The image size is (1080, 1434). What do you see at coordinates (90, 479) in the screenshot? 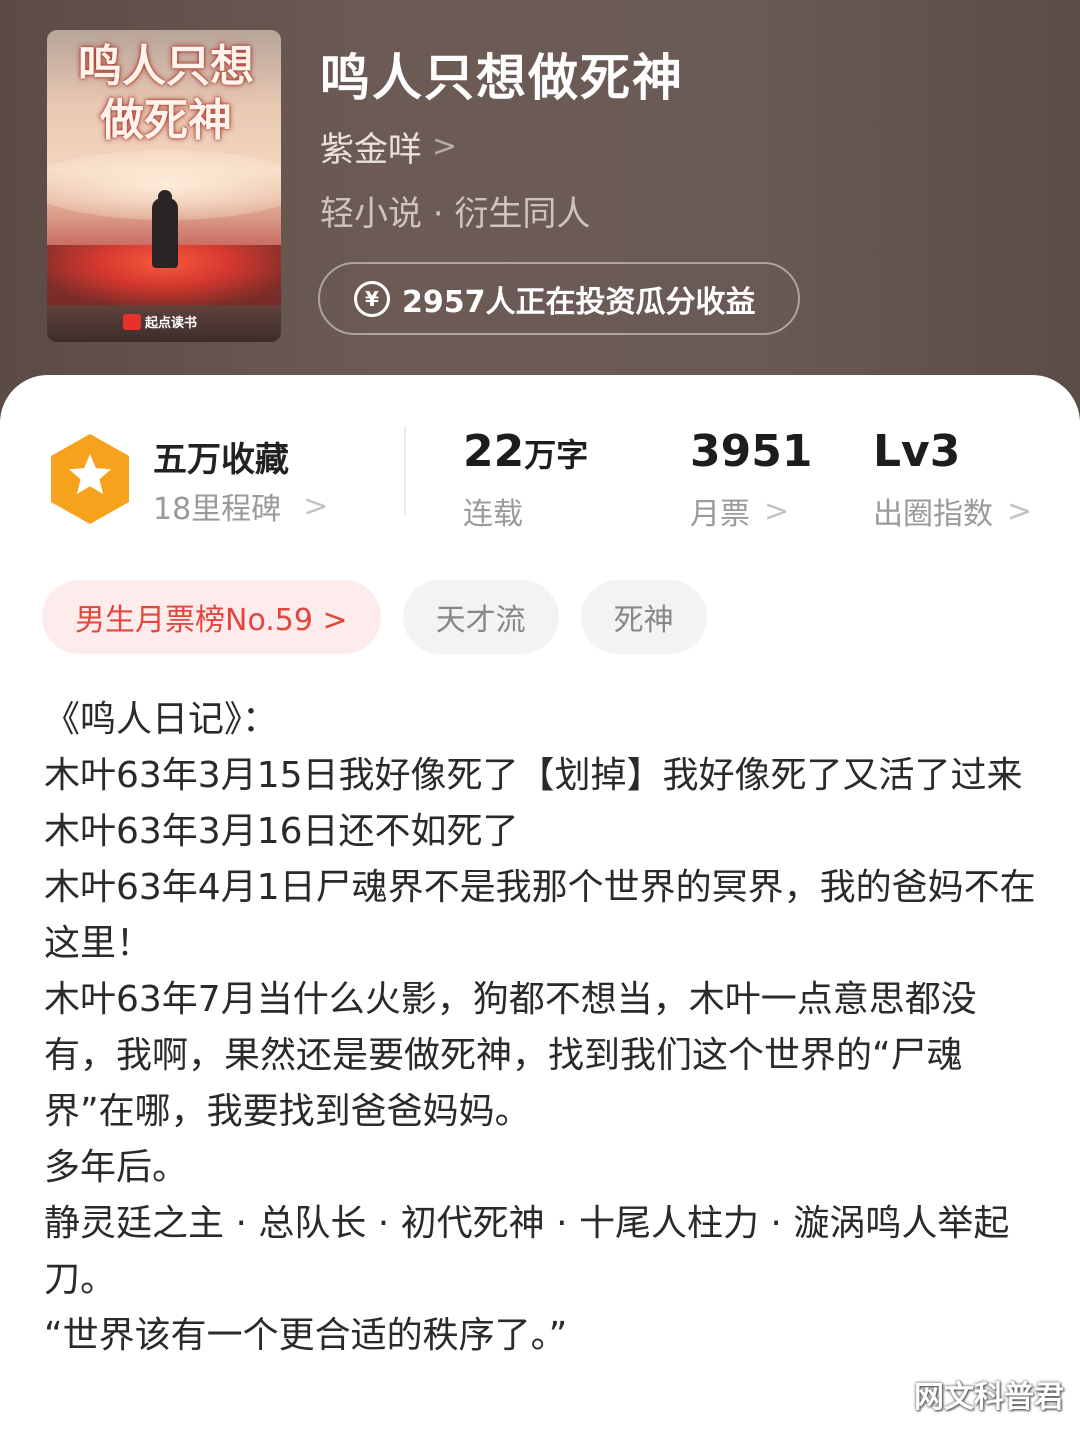
I see `star-badge-icon` at bounding box center [90, 479].